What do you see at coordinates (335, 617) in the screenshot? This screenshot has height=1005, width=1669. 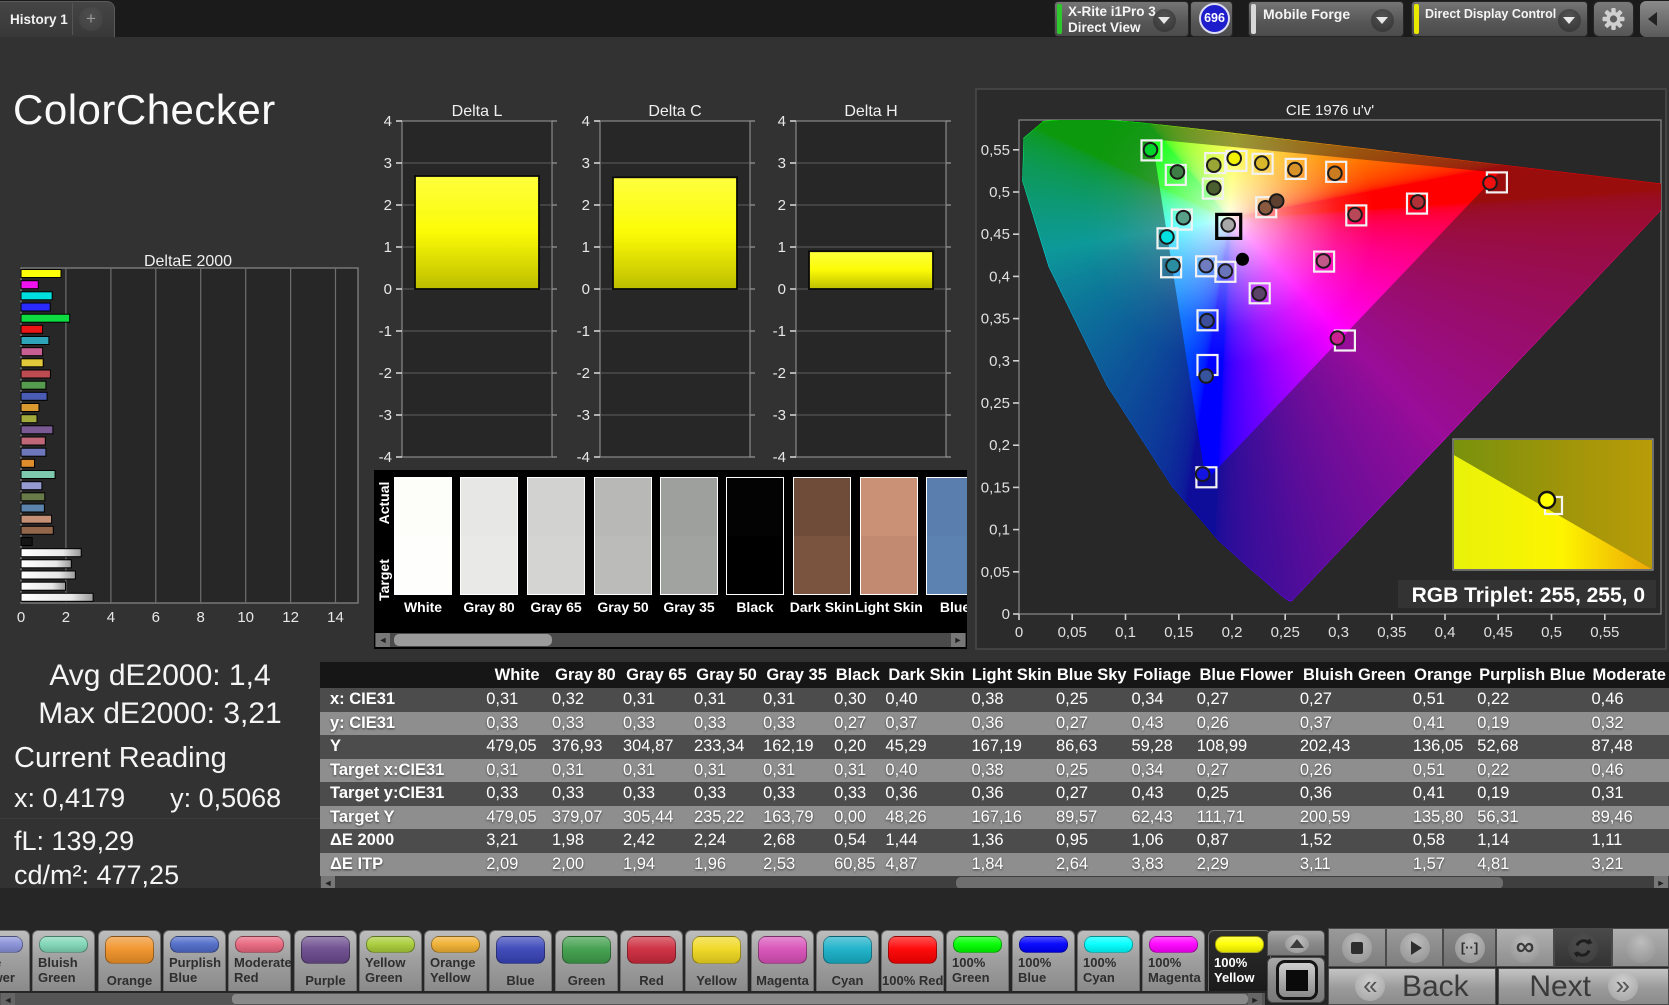 I see `svg-text: 14` at bounding box center [335, 617].